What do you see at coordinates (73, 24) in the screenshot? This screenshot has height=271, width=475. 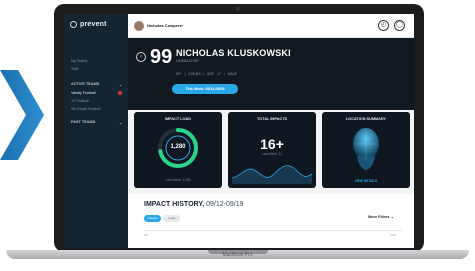 I see `logo-icon` at bounding box center [73, 24].